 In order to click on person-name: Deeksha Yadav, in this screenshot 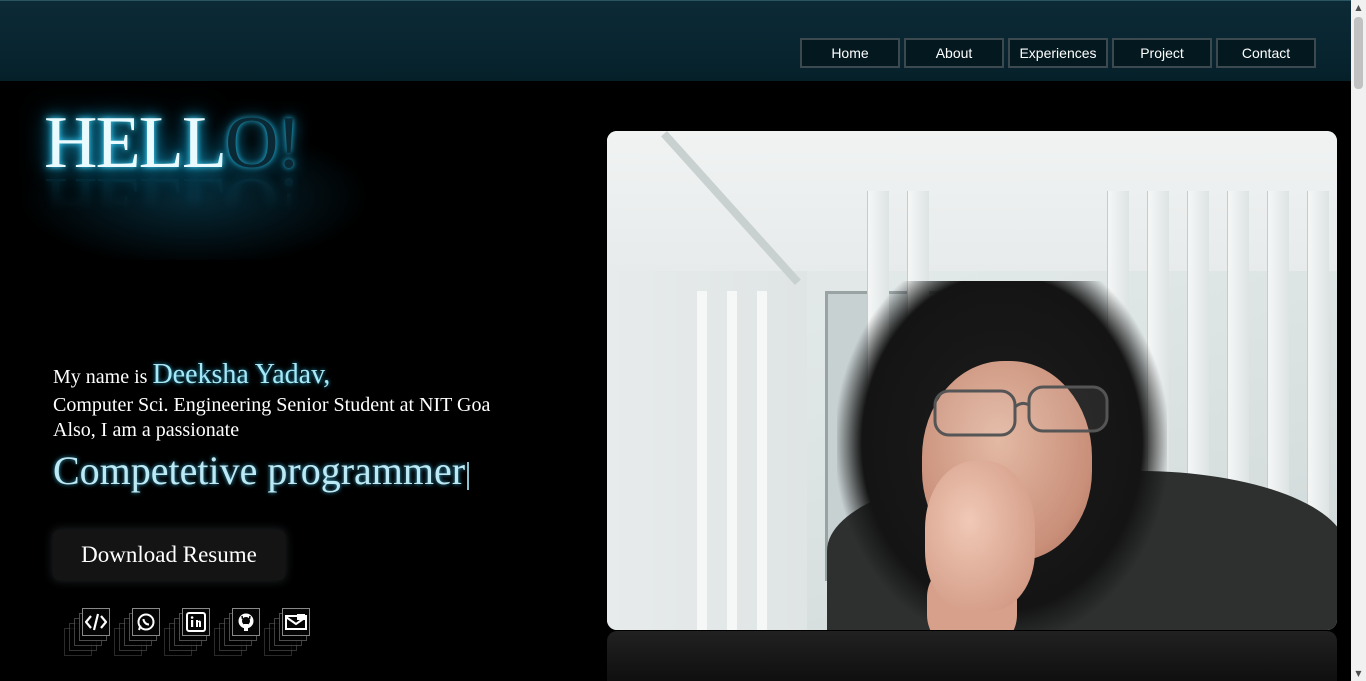, I will do `click(241, 374)`.